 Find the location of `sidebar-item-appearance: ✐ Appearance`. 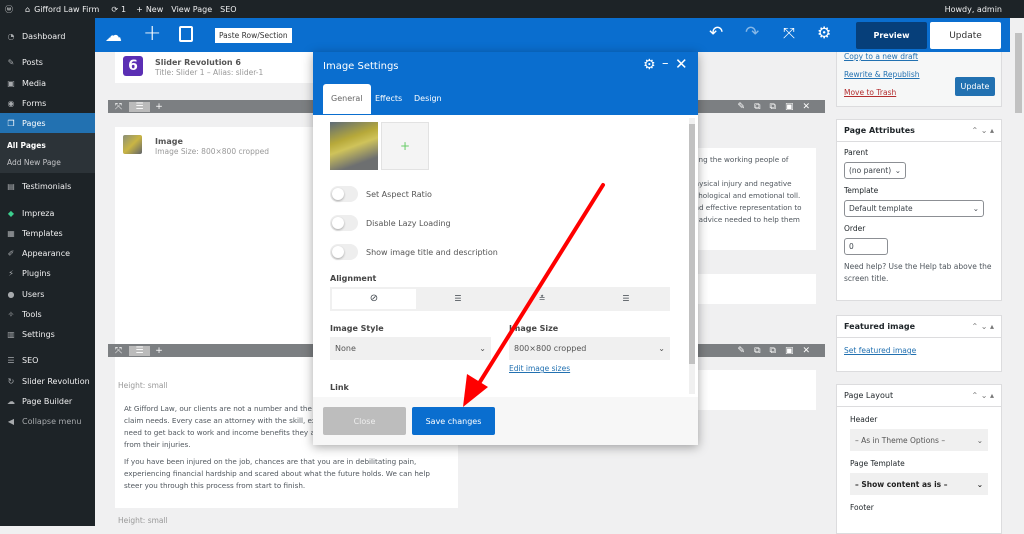

sidebar-item-appearance: ✐ Appearance is located at coordinates (47, 253).